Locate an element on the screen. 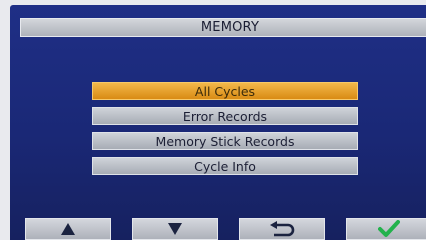  menu-item-label: Cycle Info is located at coordinates (225, 166).